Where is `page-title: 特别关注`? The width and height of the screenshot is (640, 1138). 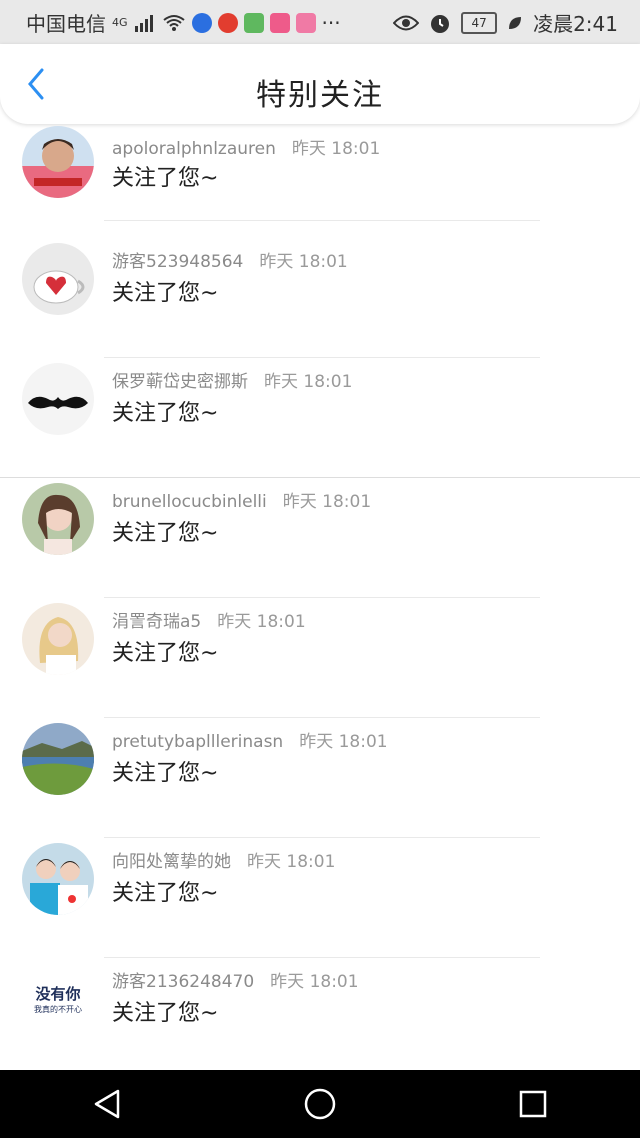
page-title: 特别关注 is located at coordinates (320, 95).